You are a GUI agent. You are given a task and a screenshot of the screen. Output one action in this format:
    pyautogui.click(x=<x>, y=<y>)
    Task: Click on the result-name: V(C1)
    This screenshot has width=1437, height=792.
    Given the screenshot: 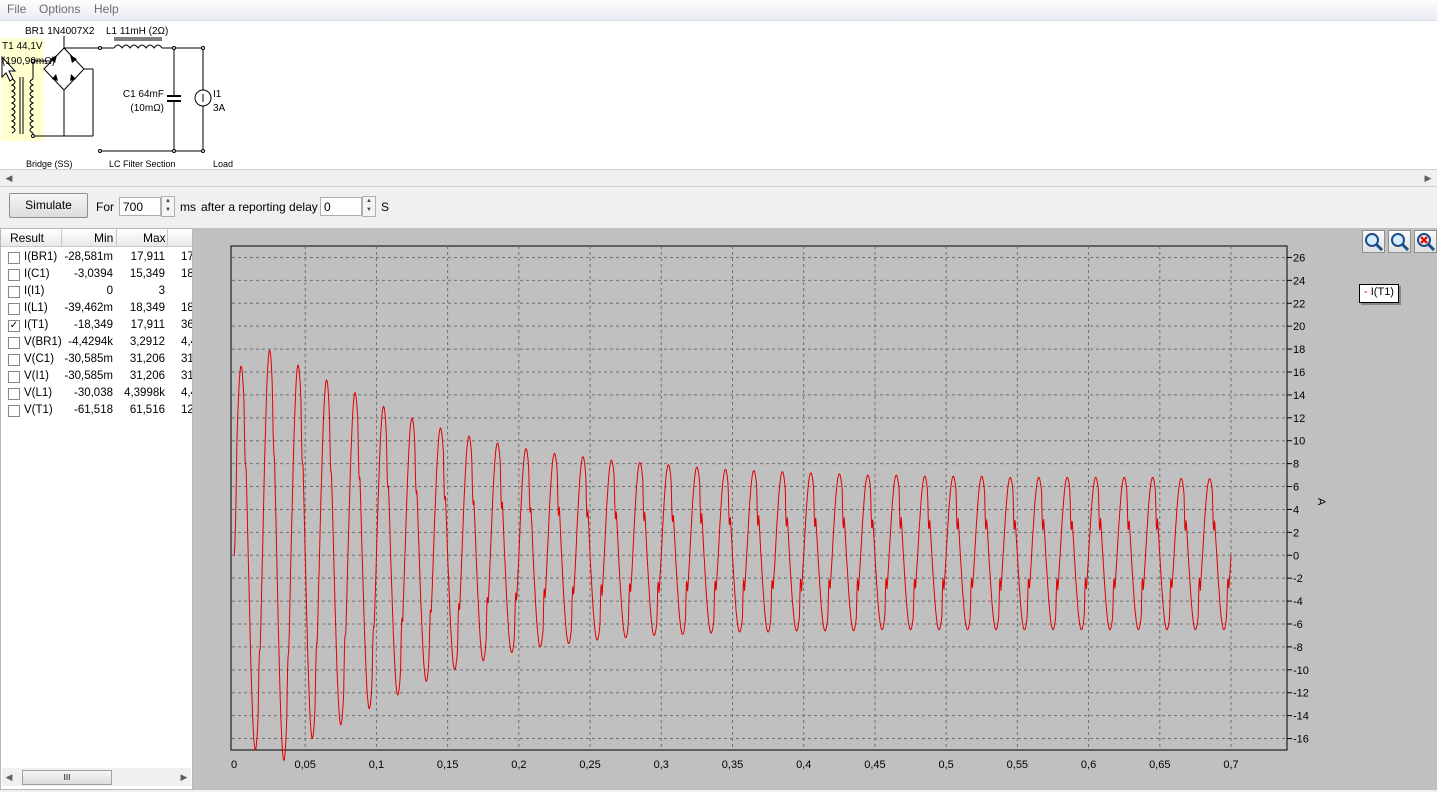 What is the action you would take?
    pyautogui.click(x=39, y=359)
    